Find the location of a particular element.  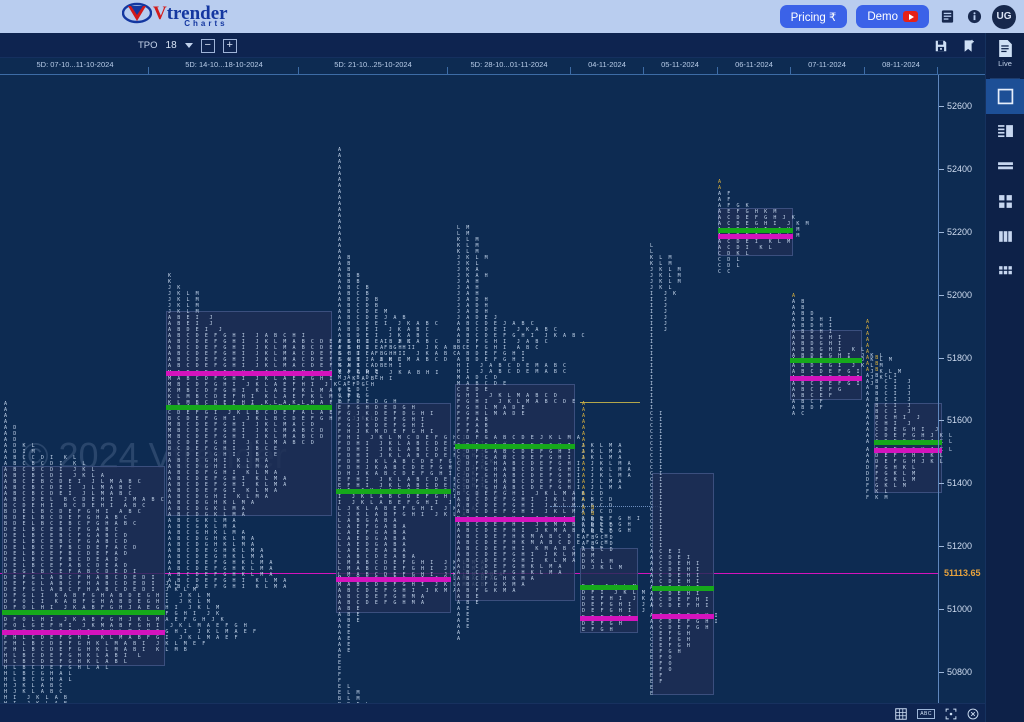

tpo-letter-row: E F G H is located at coordinates (598, 630).